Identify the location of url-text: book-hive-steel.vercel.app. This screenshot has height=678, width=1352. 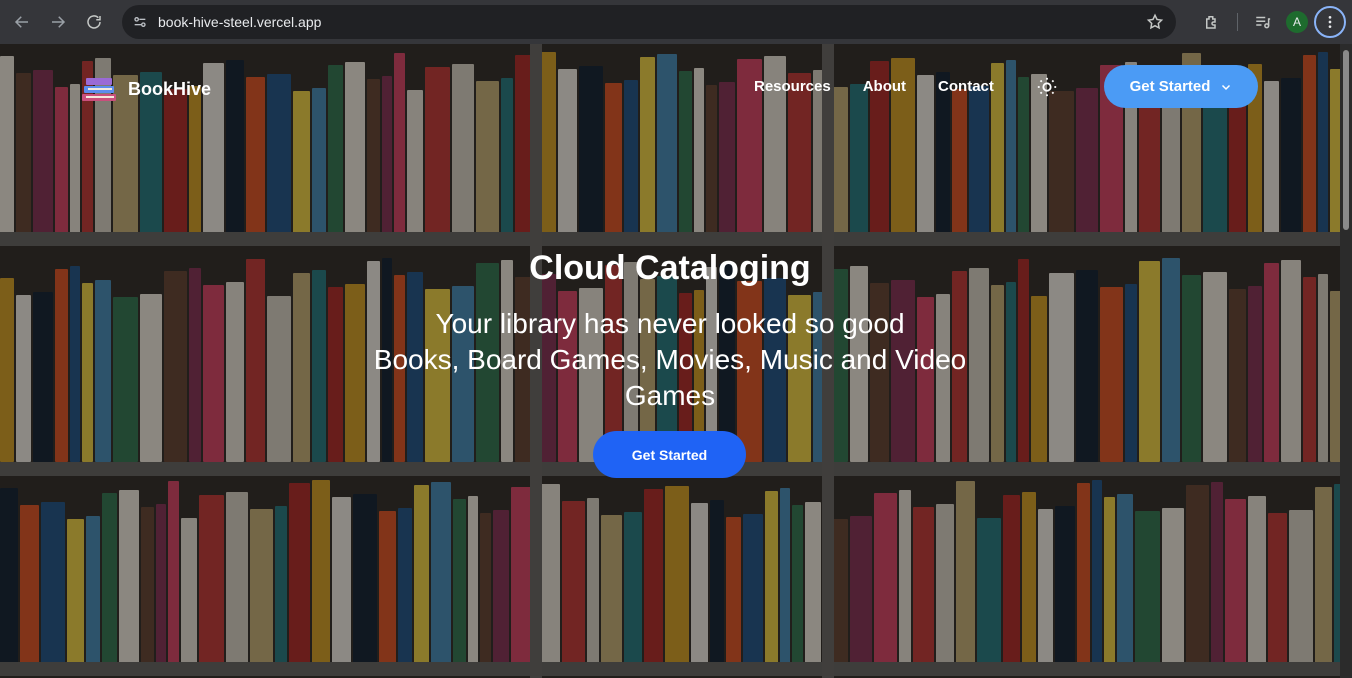
(240, 22).